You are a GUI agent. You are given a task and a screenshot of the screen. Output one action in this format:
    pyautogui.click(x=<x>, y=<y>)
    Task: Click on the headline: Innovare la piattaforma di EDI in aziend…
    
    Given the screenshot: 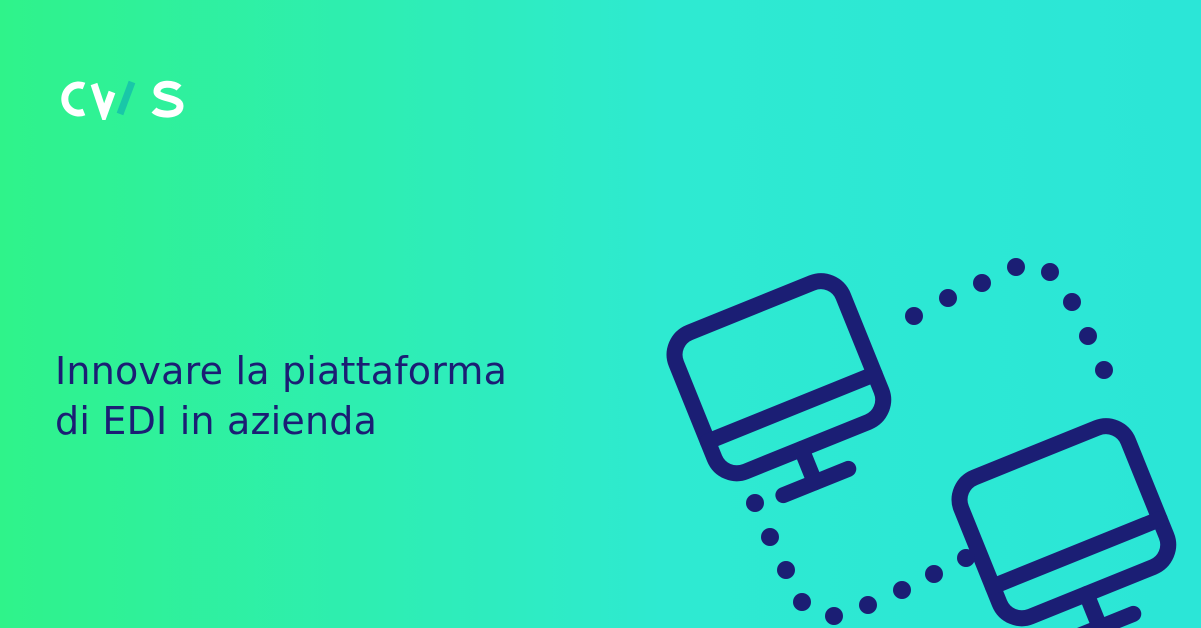 What is the action you would take?
    pyautogui.click(x=335, y=396)
    